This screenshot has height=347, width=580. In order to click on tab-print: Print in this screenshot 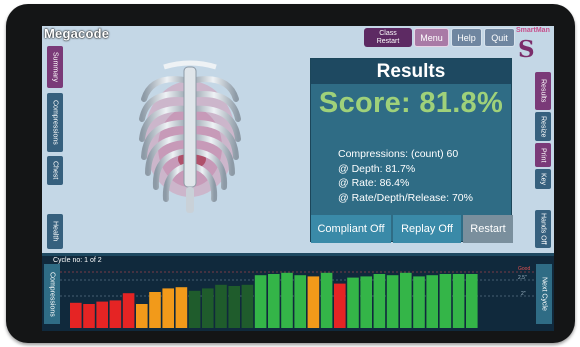, I will do `click(543, 155)`.